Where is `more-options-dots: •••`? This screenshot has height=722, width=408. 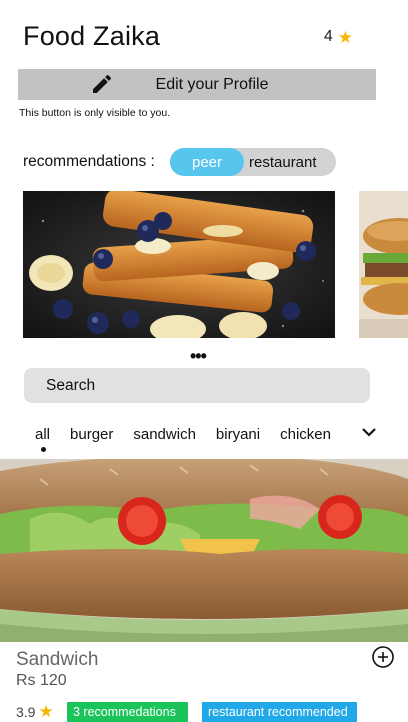 more-options-dots: ••• is located at coordinates (198, 356).